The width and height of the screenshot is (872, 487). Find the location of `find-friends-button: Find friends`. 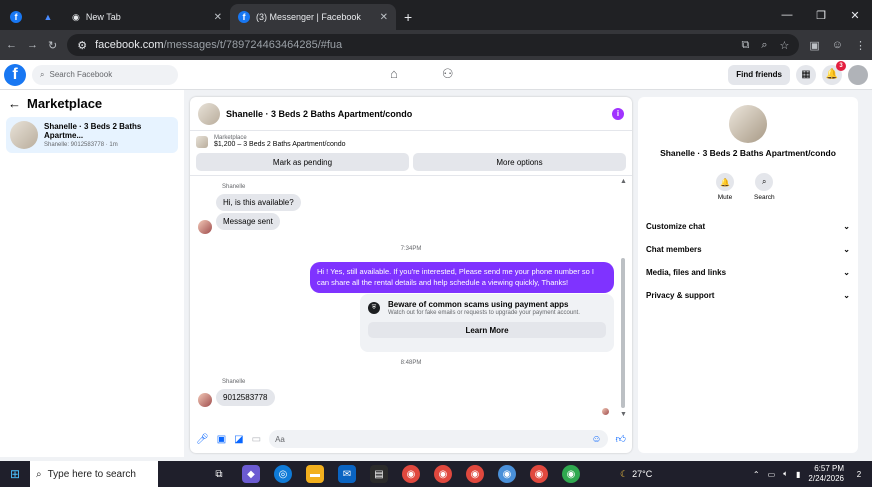

find-friends-button: Find friends is located at coordinates (759, 74).